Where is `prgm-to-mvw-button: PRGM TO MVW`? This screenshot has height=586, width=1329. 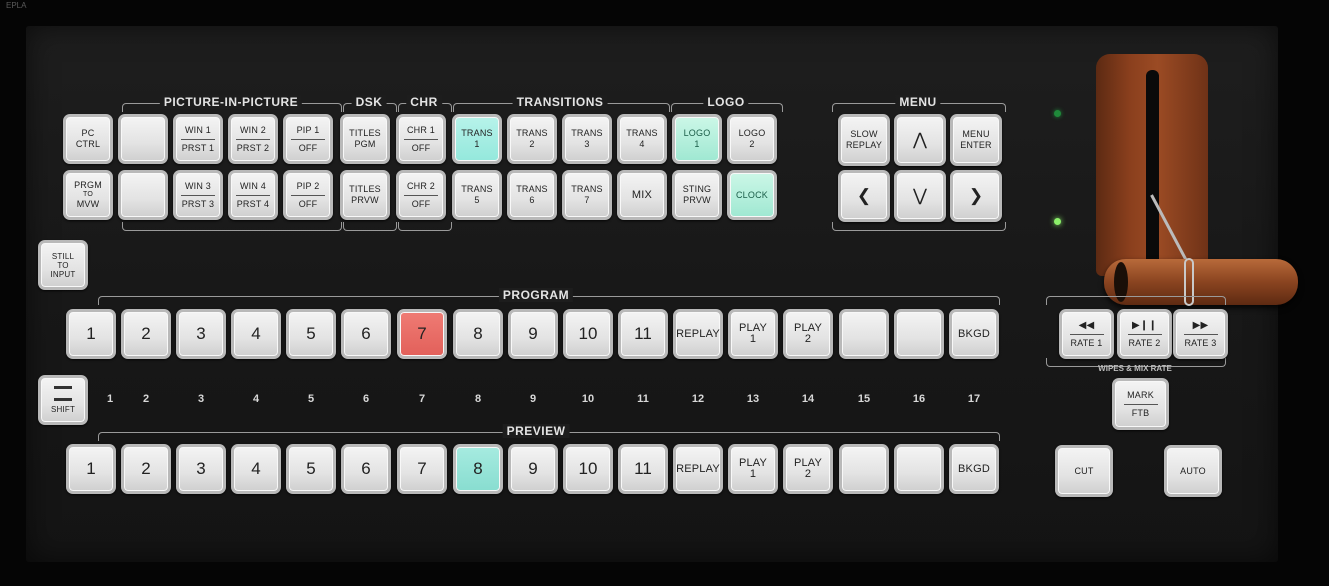
prgm-to-mvw-button: PRGM TO MVW is located at coordinates (88, 195).